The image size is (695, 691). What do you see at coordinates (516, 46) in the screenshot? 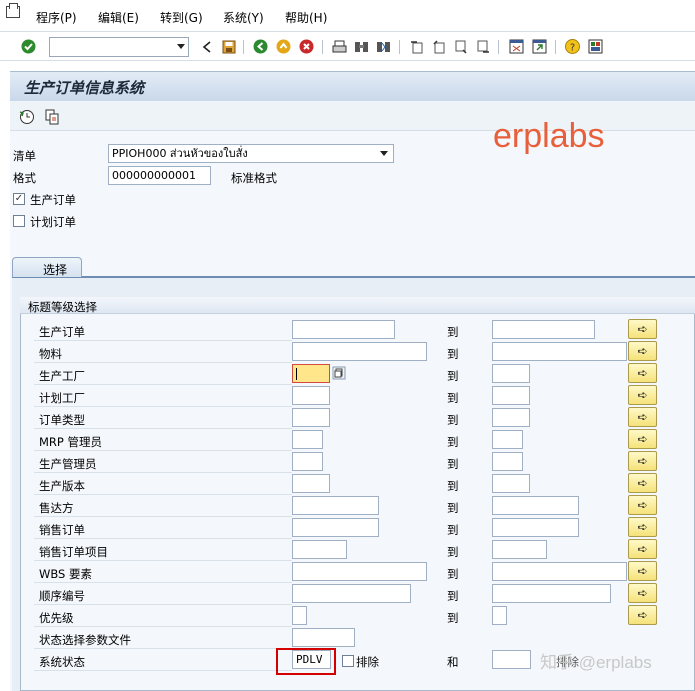
I see `new-session-icon` at bounding box center [516, 46].